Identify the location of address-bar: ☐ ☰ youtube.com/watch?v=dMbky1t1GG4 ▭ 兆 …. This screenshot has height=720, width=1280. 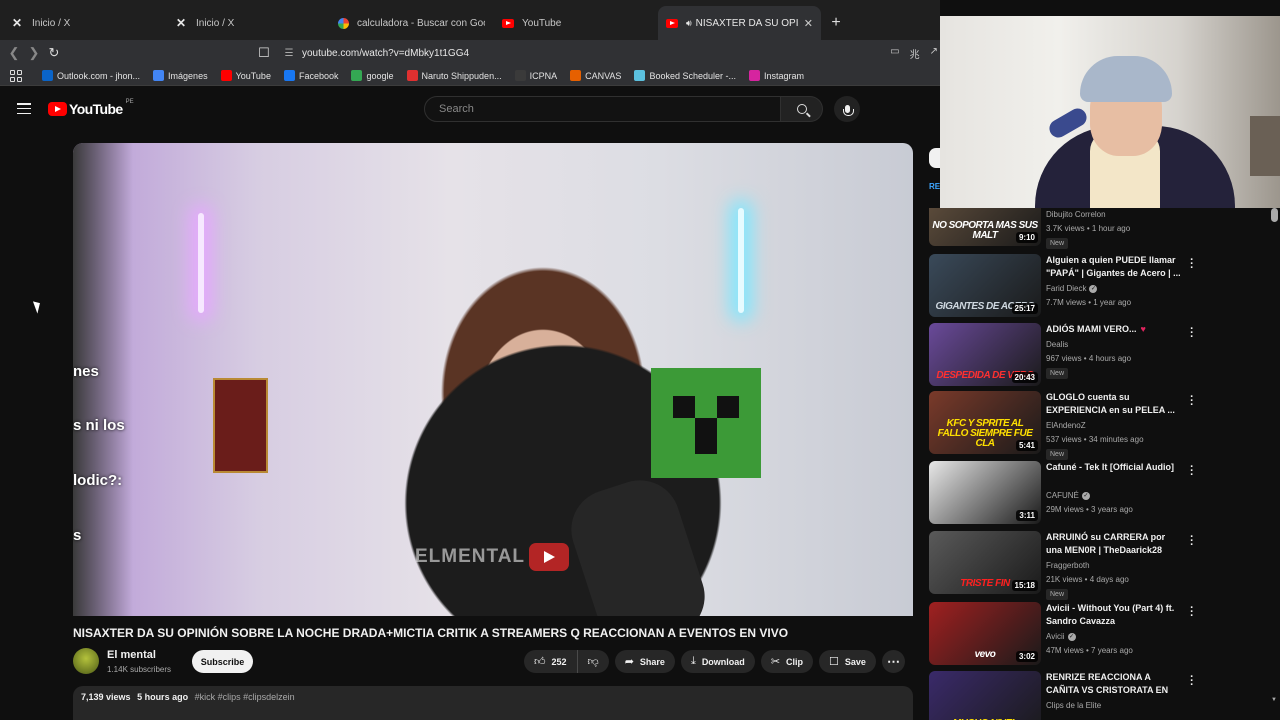
(596, 53).